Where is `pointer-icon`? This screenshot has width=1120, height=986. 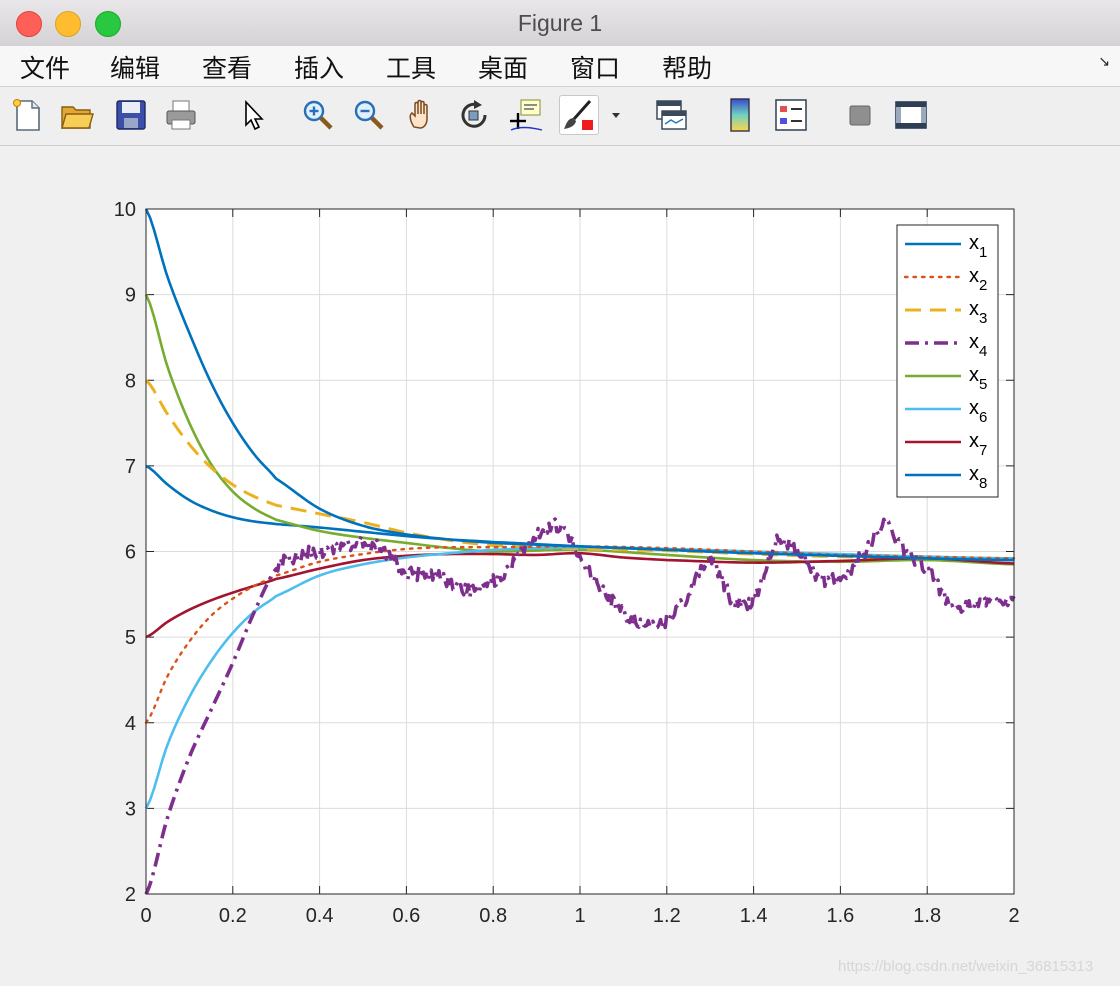
pointer-icon is located at coordinates (254, 115).